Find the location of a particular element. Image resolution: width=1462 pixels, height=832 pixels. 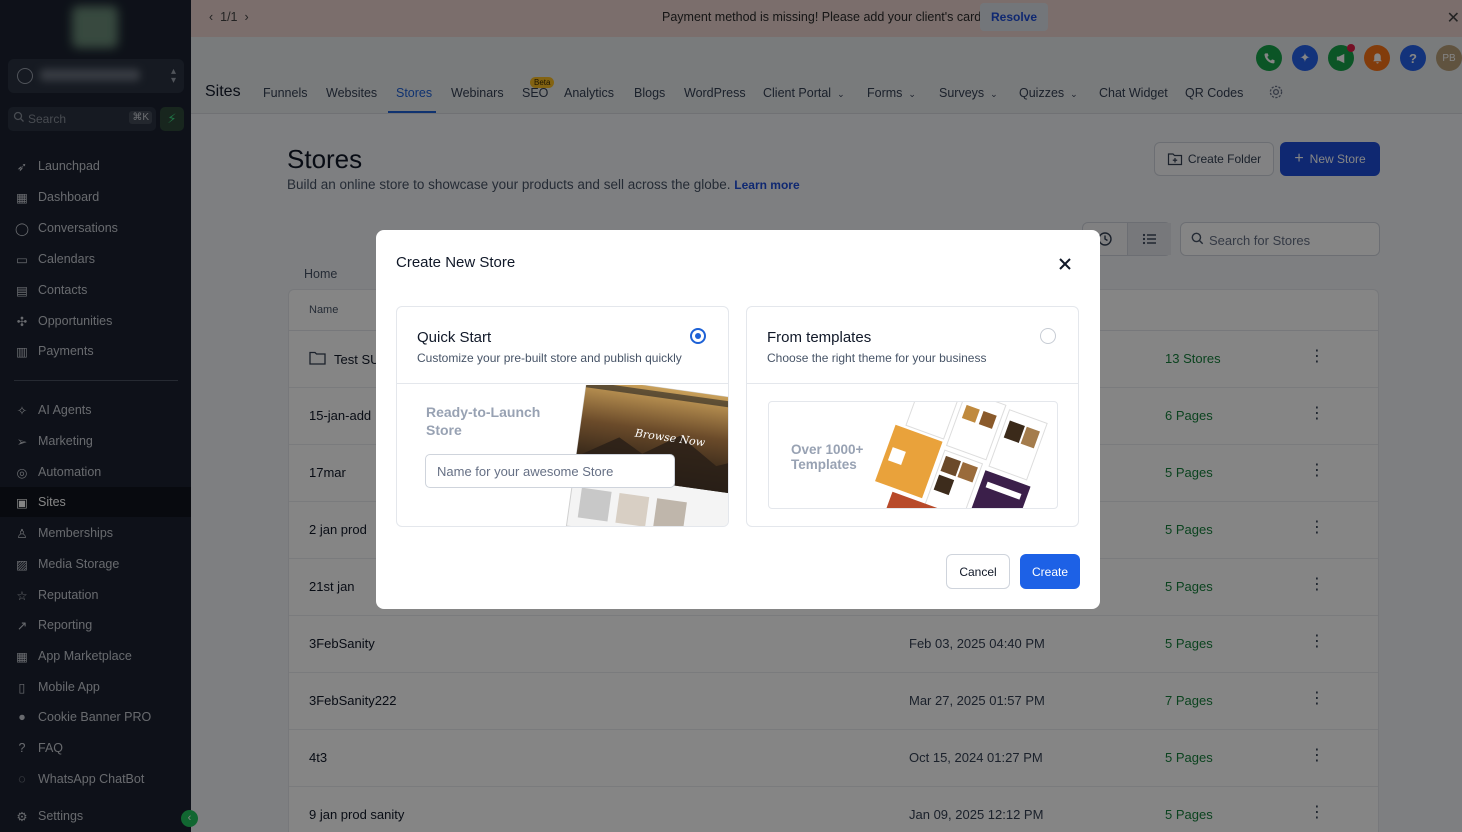

modal-title: Create New Store is located at coordinates (456, 262).